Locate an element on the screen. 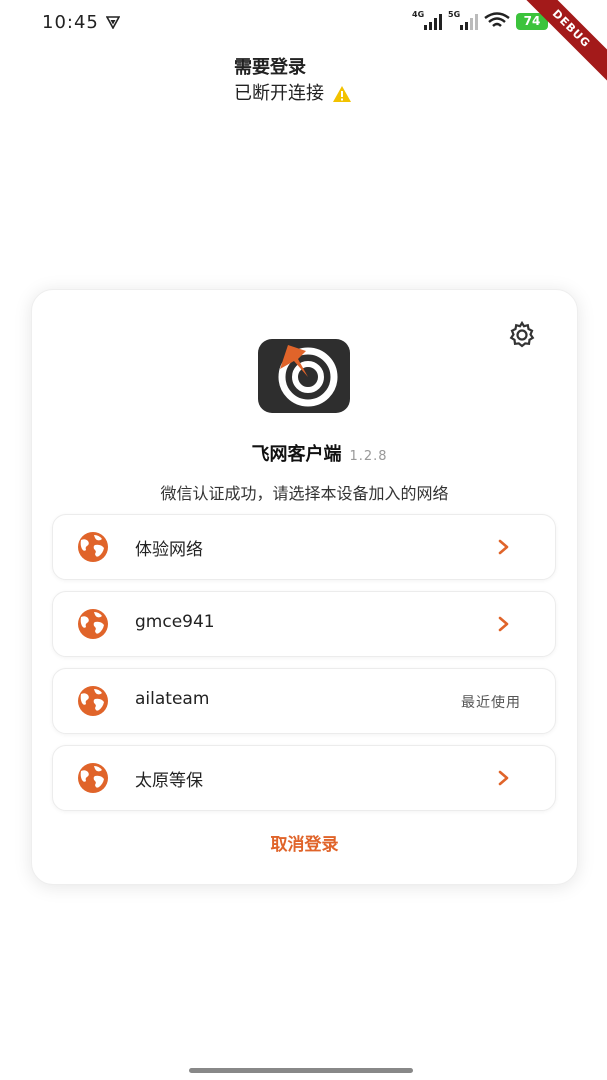 The height and width of the screenshot is (1080, 607). app-logo is located at coordinates (304, 376).